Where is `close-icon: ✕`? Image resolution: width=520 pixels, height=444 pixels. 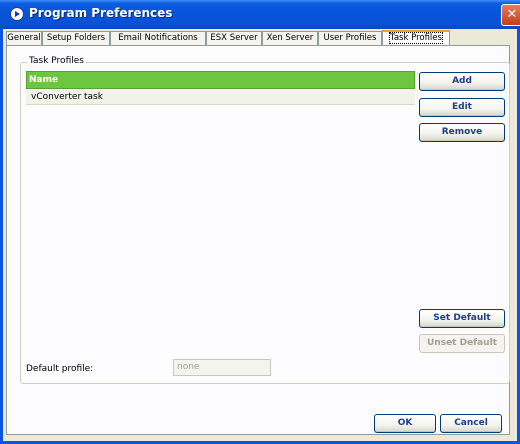
close-icon: ✕ is located at coordinates (512, 14).